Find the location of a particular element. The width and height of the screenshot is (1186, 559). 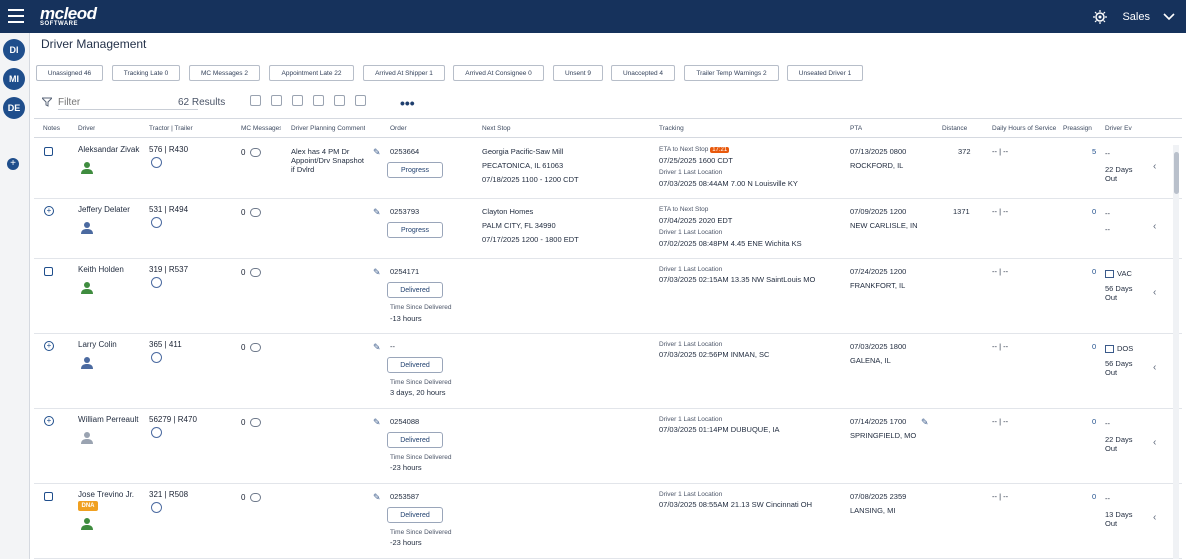

driver-name: Jose Trevino Jr. is located at coordinates (106, 494).